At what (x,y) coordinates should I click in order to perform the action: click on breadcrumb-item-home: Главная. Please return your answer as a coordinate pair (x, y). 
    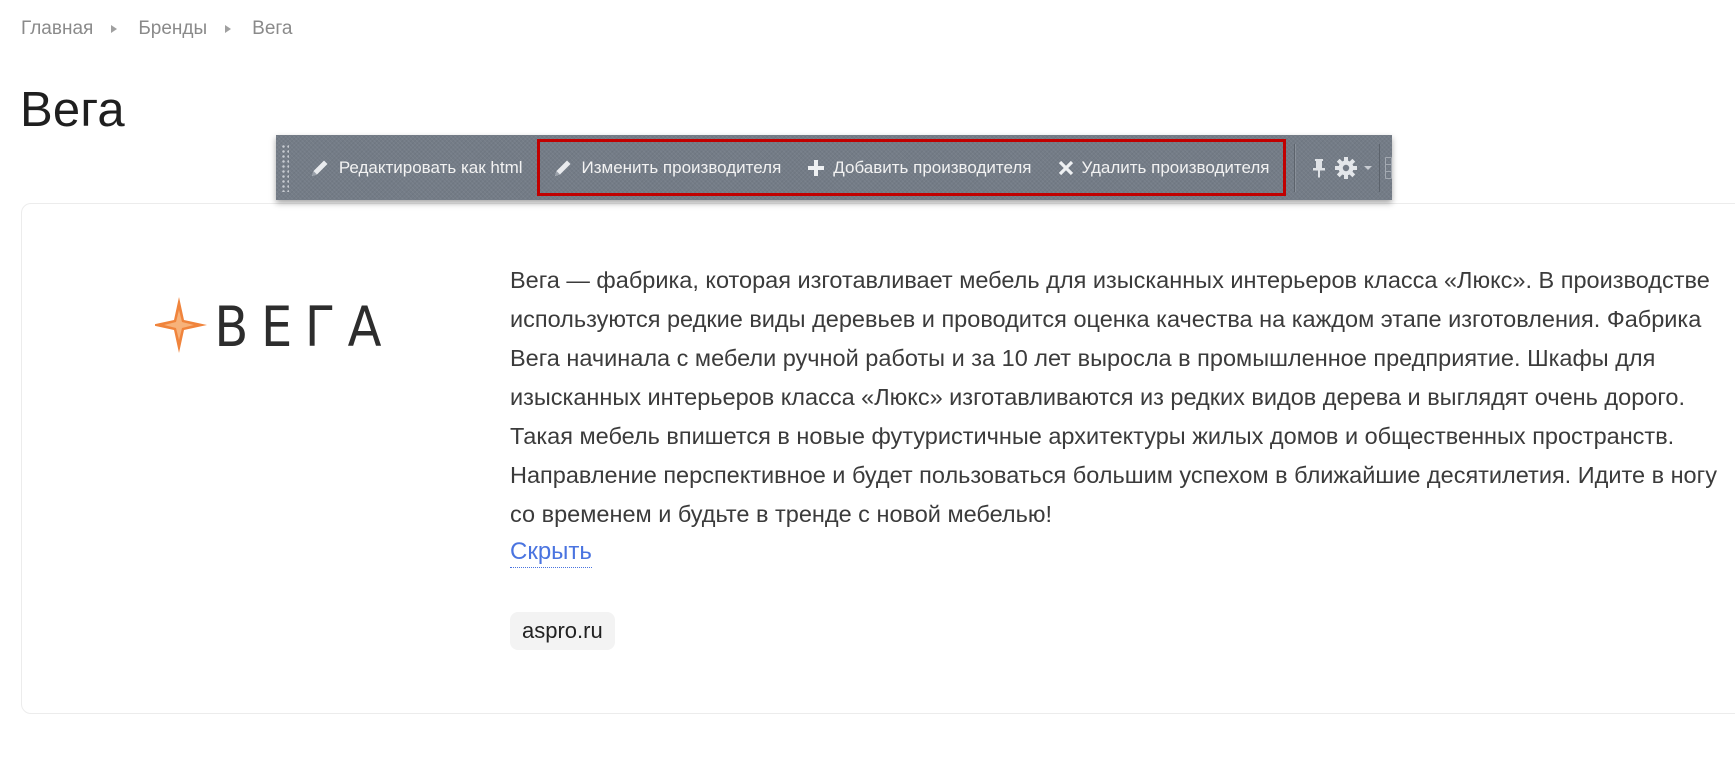
    Looking at the image, I should click on (57, 29).